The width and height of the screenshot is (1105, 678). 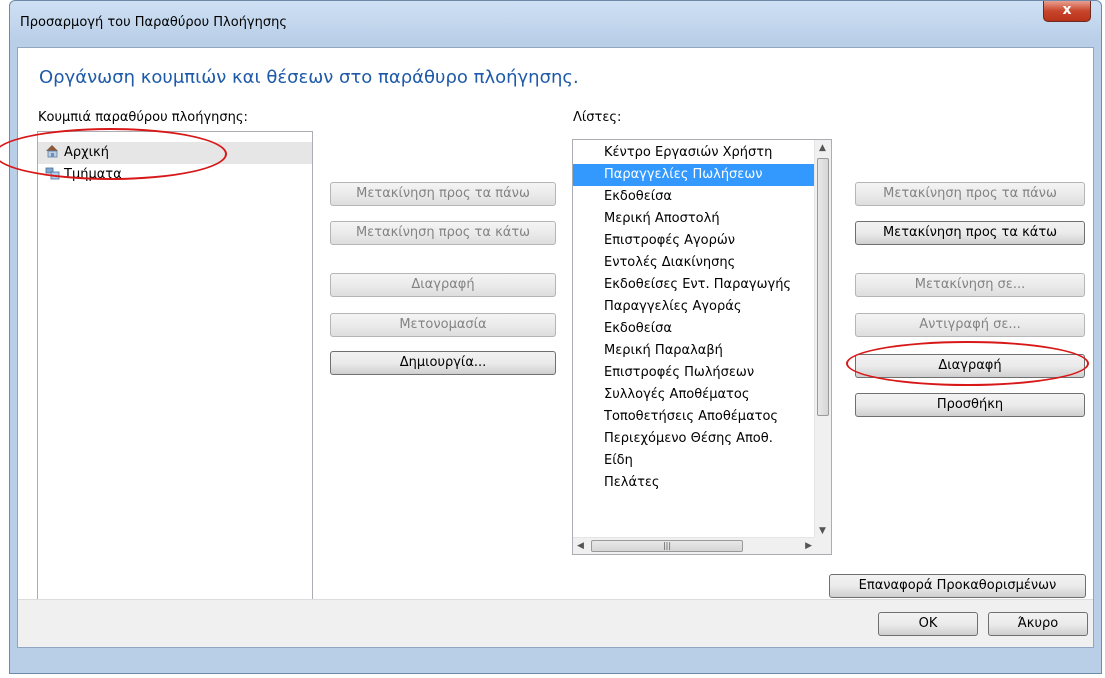 I want to click on list-item: Μερική Αποστολή, so click(x=694, y=219).